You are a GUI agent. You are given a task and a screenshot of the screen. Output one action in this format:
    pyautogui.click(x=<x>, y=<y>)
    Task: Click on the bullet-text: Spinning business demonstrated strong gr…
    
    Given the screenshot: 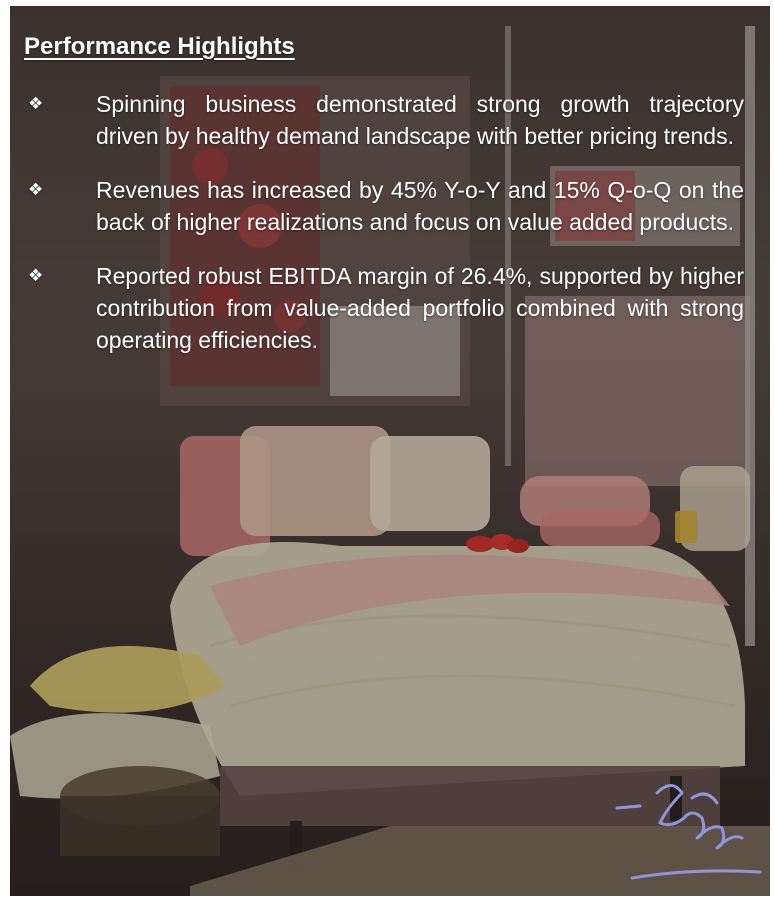 What is the action you would take?
    pyautogui.click(x=420, y=120)
    